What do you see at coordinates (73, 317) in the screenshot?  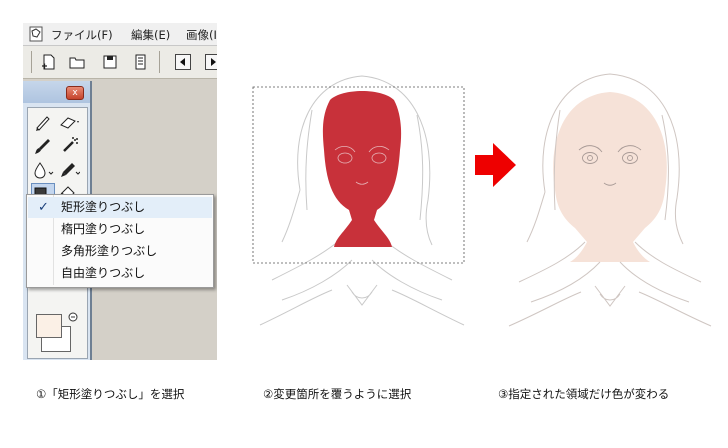 I see `swap-colors-icon` at bounding box center [73, 317].